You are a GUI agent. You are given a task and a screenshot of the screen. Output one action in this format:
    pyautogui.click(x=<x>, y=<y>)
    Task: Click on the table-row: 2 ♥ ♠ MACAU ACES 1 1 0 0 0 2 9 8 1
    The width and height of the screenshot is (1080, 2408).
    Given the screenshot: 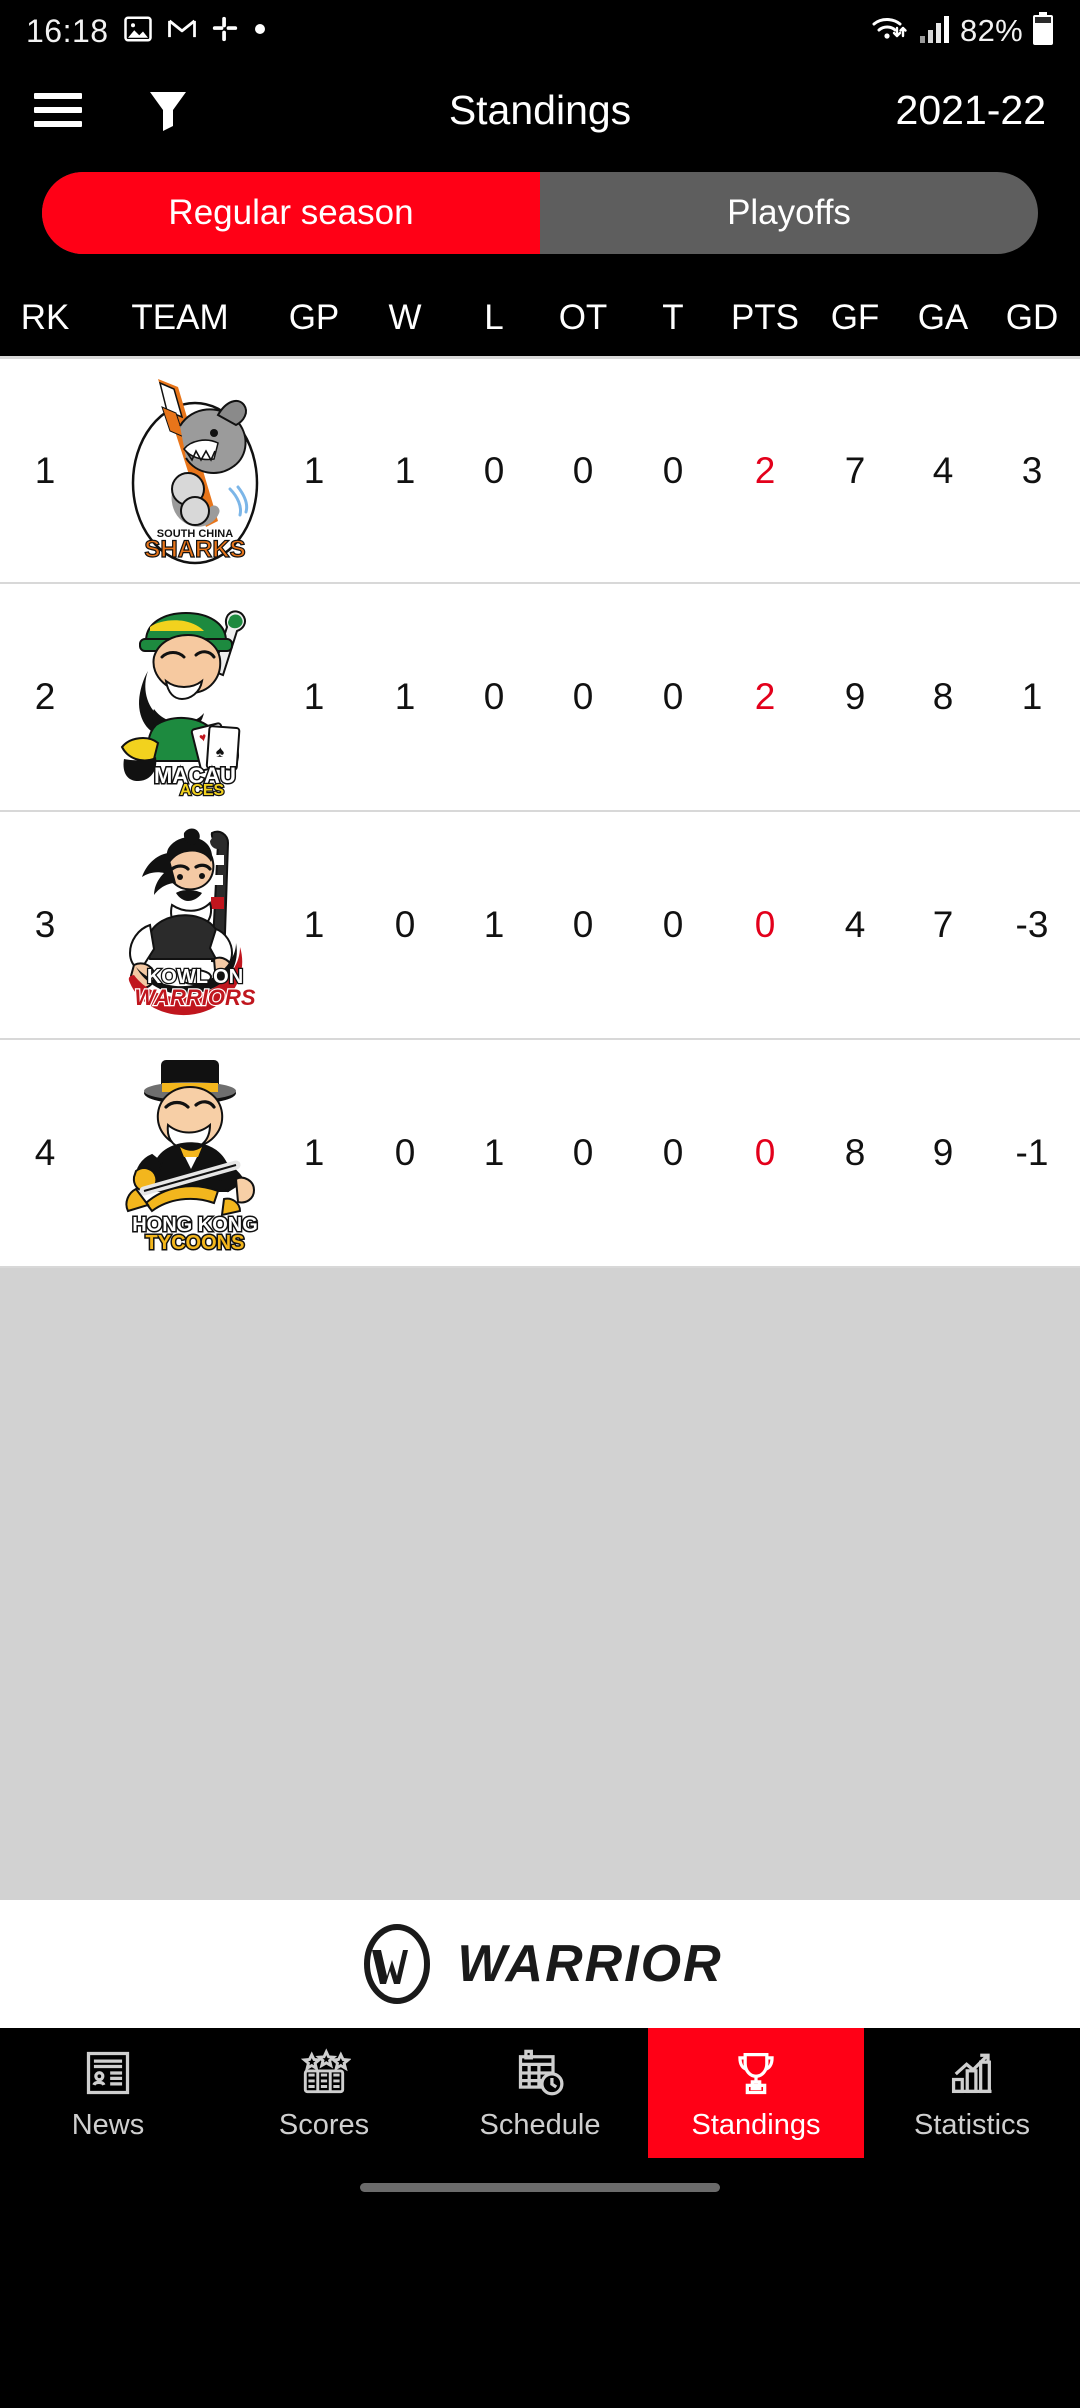 What is the action you would take?
    pyautogui.click(x=540, y=698)
    